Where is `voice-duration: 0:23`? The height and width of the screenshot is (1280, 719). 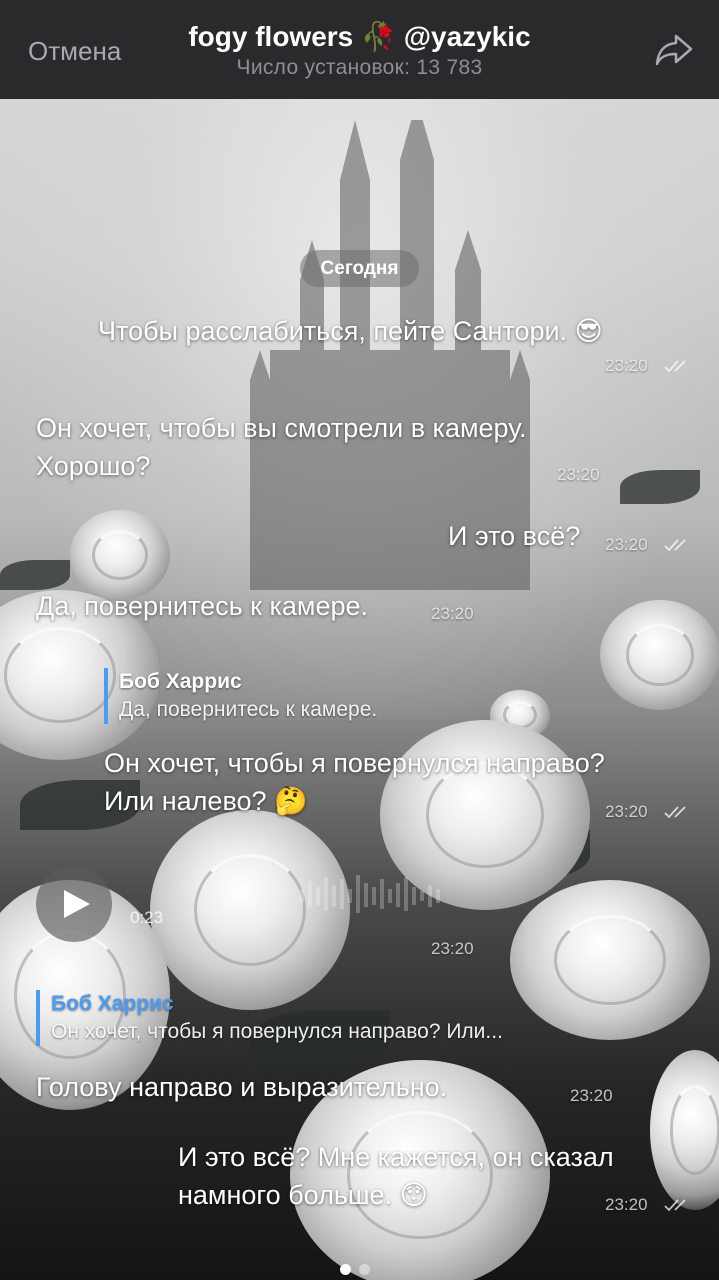
voice-duration: 0:23 is located at coordinates (147, 917).